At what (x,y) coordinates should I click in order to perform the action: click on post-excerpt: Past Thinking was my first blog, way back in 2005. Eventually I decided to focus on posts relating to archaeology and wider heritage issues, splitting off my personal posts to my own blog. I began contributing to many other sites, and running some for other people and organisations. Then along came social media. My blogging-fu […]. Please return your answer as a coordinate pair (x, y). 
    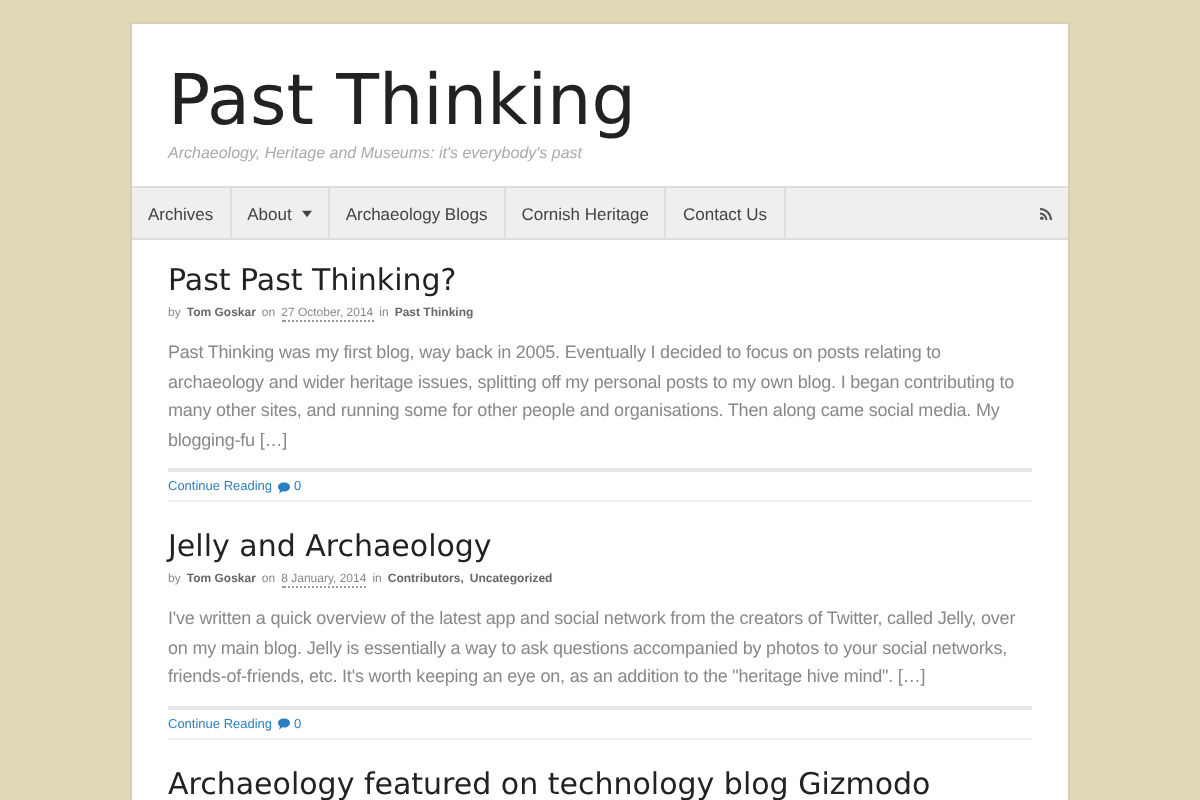
    Looking at the image, I should click on (592, 397).